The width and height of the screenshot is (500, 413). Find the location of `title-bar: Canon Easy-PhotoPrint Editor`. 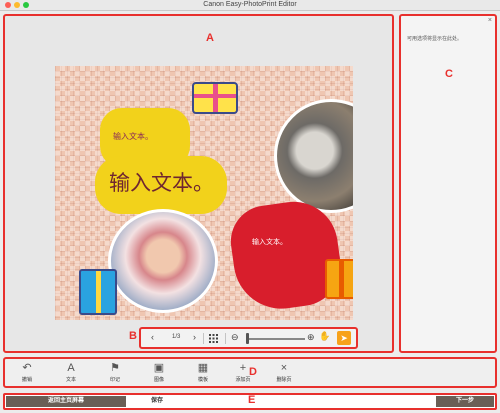

title-bar: Canon Easy-PhotoPrint Editor is located at coordinates (250, 5).